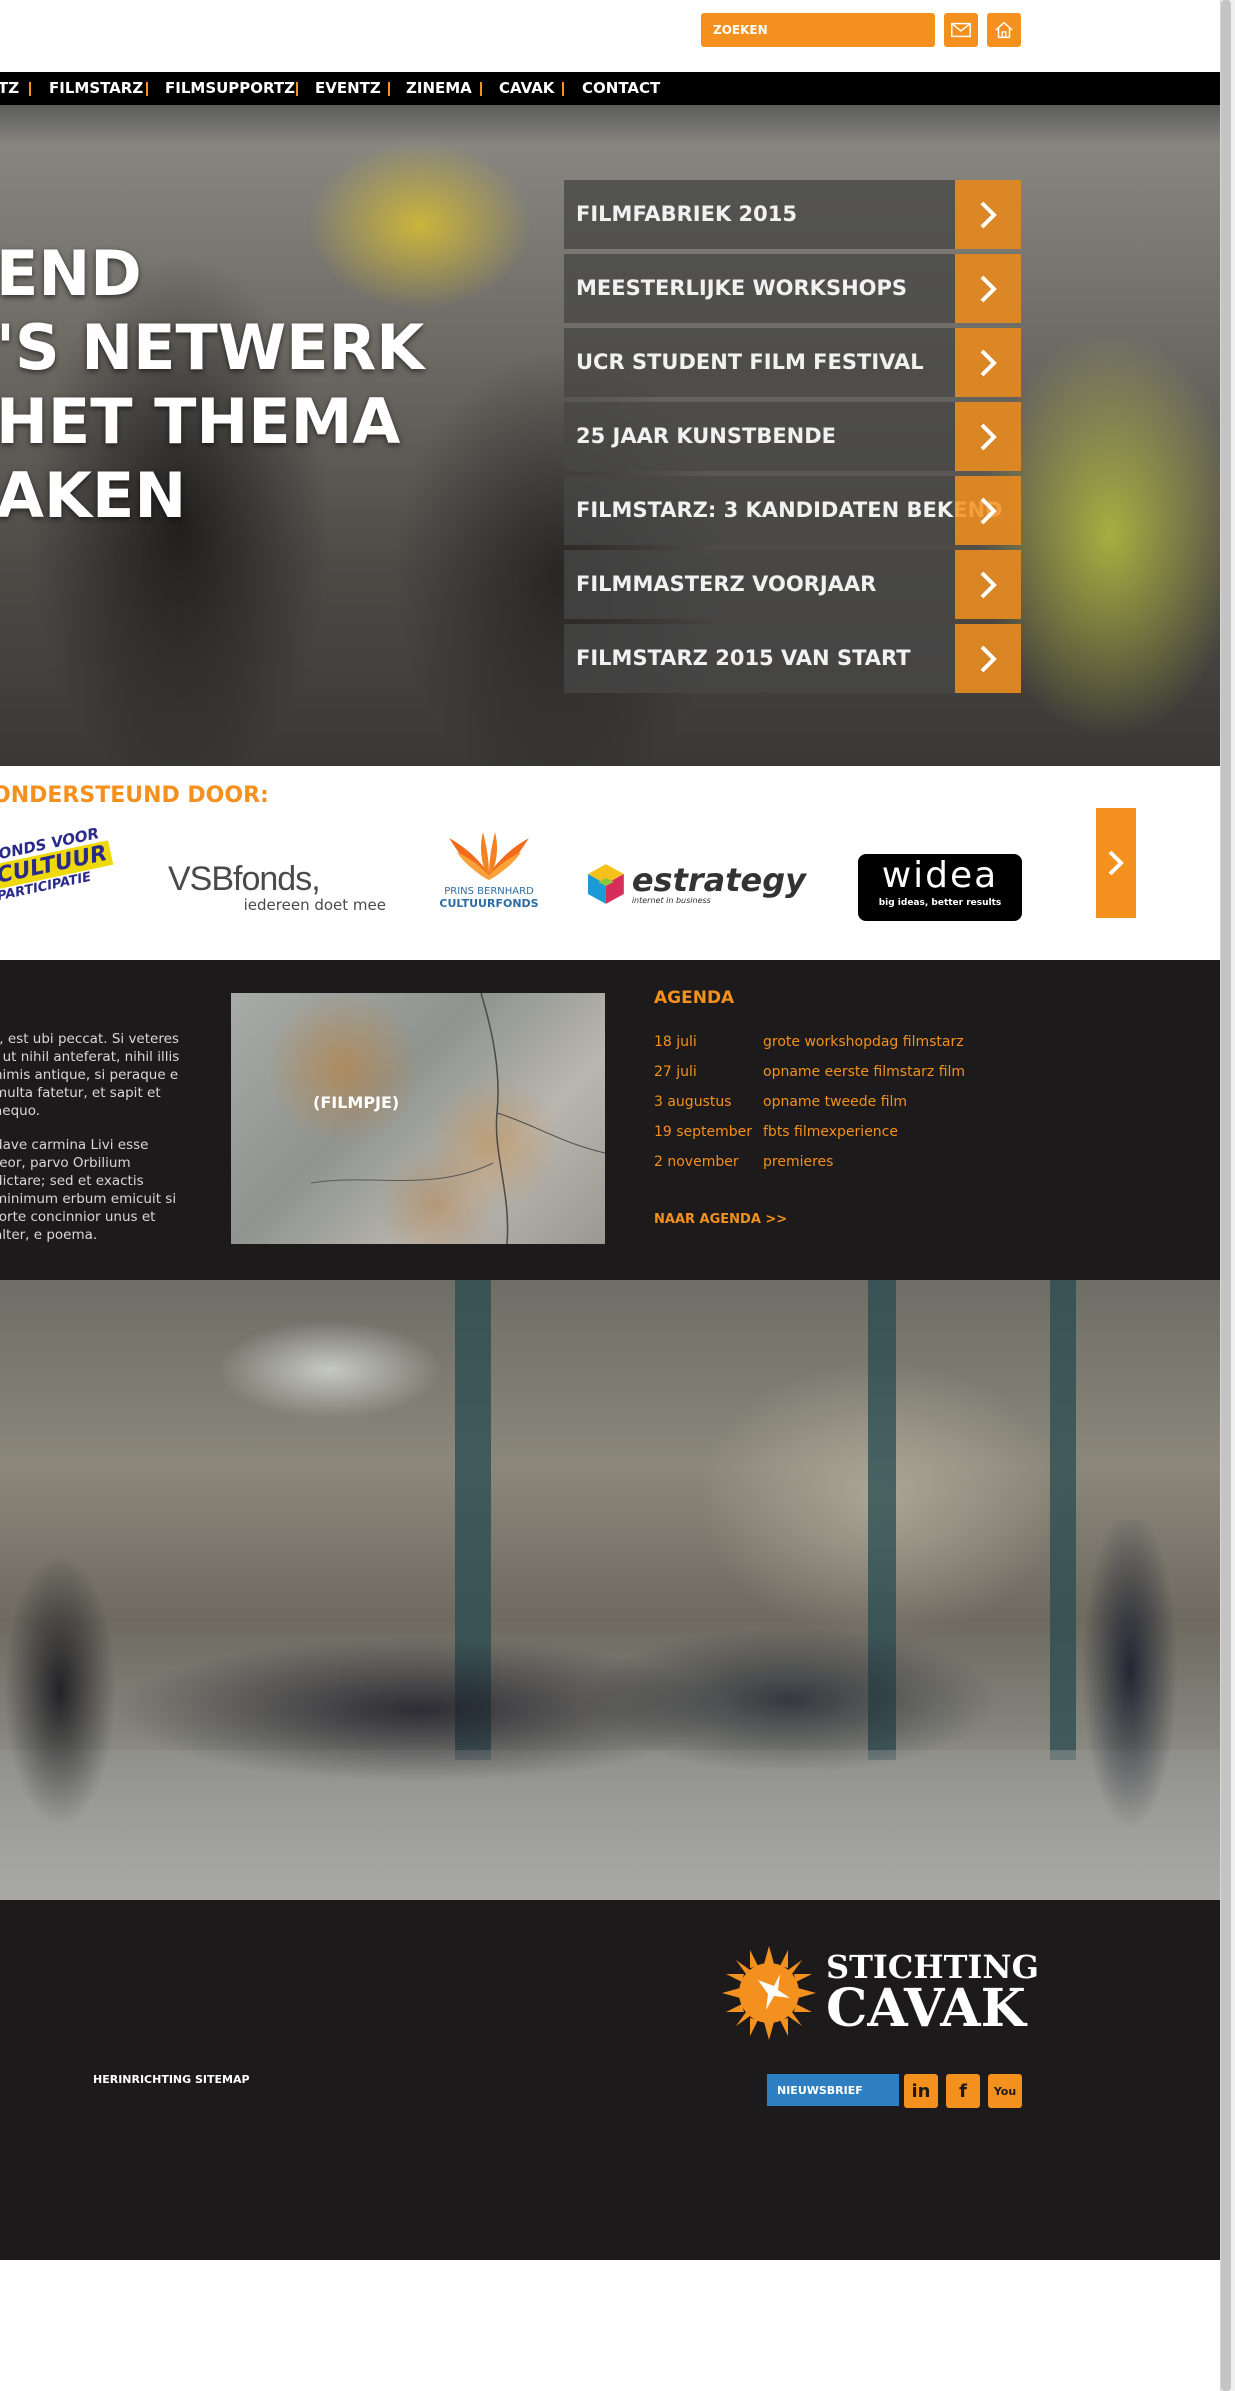  I want to click on logo-text: estrategy, so click(718, 879).